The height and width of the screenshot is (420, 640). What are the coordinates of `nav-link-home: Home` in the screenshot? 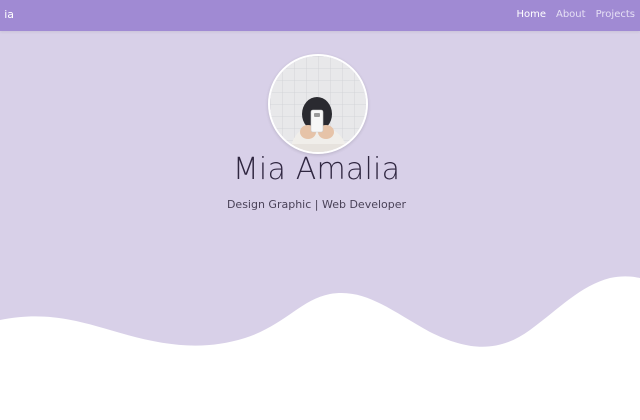 It's located at (531, 14).